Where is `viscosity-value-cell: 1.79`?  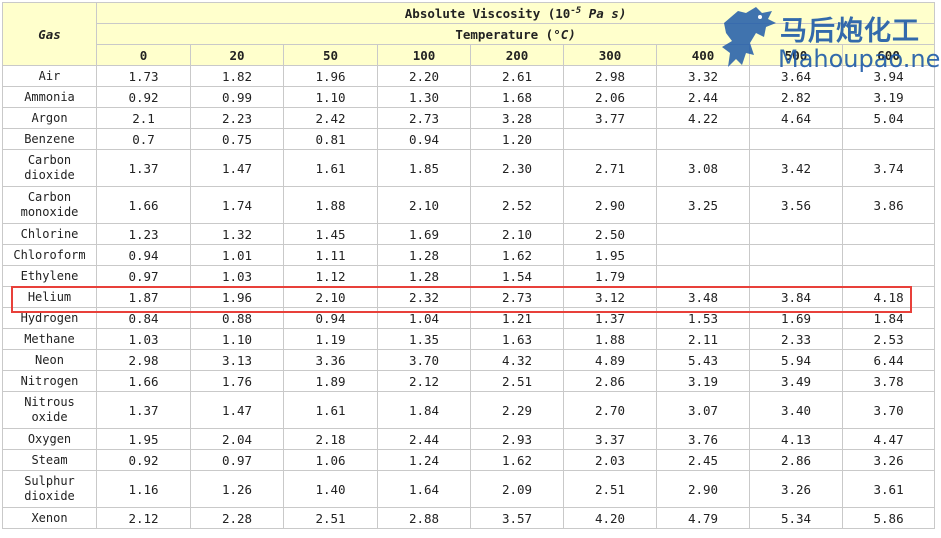
viscosity-value-cell: 1.79 is located at coordinates (610, 276).